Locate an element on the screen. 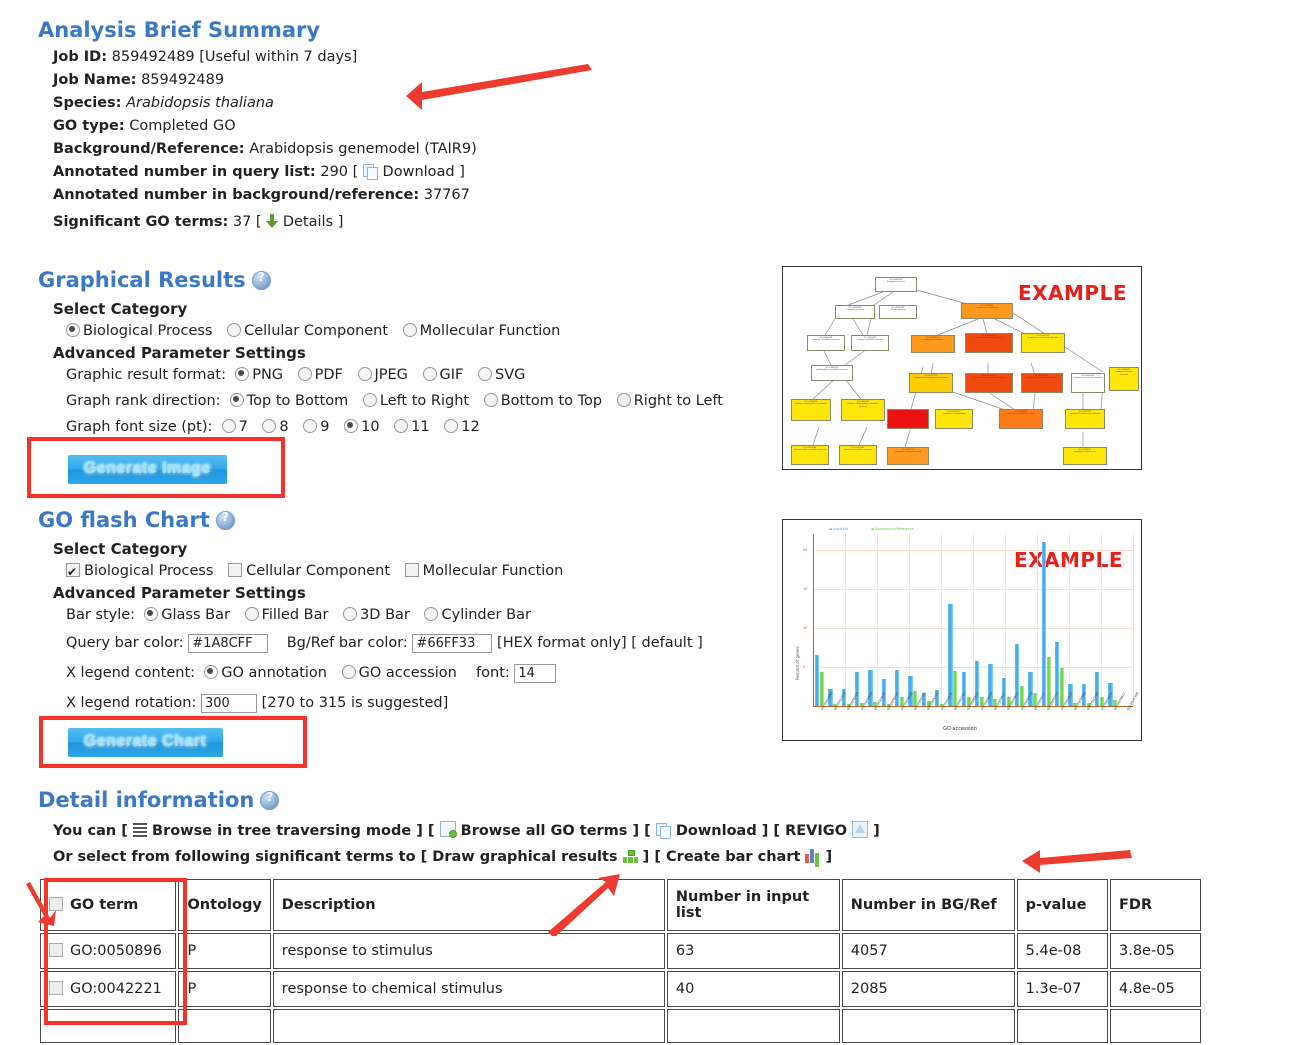 The width and height of the screenshot is (1291, 1045). fontsize-9: 9 is located at coordinates (316, 427).